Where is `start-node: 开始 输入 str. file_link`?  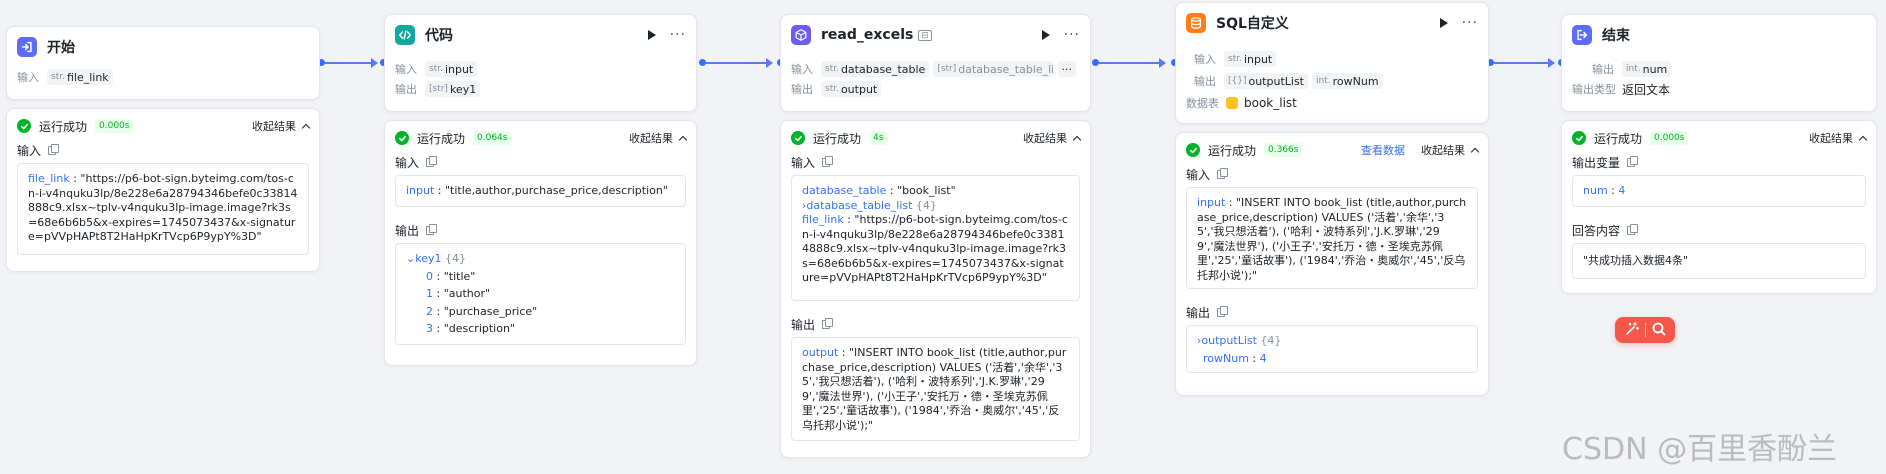 start-node: 开始 输入 str. file_link is located at coordinates (163, 63).